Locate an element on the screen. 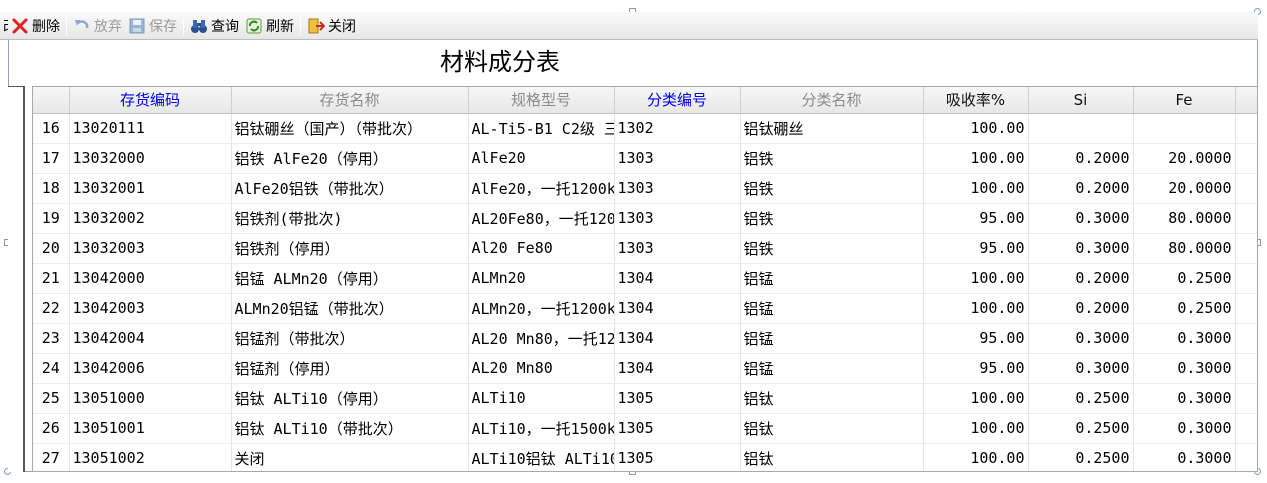 This screenshot has width=1267, height=483. cell-row-number: 19 is located at coordinates (51, 218).